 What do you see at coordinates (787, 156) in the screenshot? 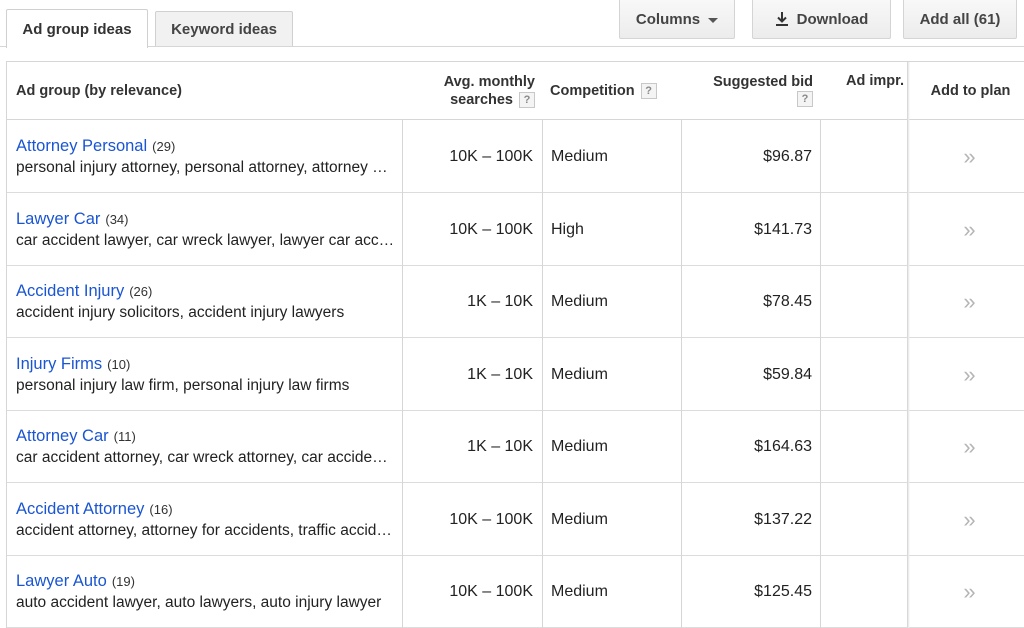
I see `suggested-bid: $96.87` at bounding box center [787, 156].